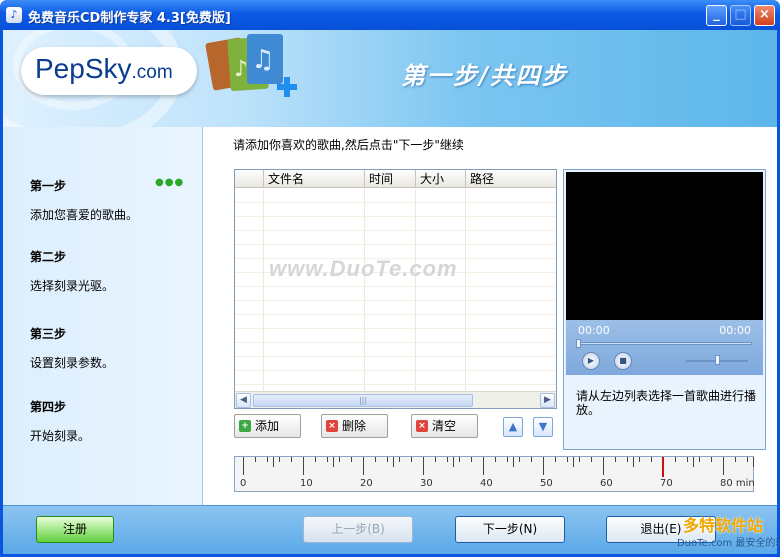  What do you see at coordinates (72, 286) in the screenshot?
I see `step-description: 选择刻录光驱。` at bounding box center [72, 286].